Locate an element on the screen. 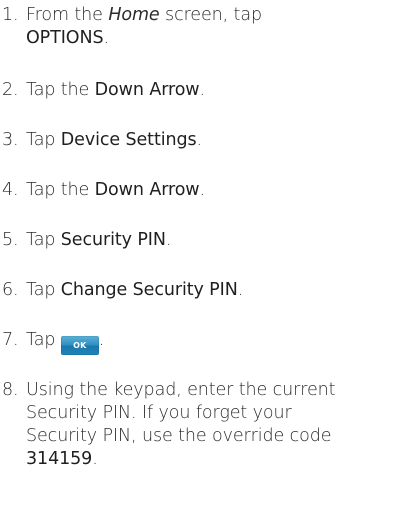  ui-element-name: Security PIN is located at coordinates (113, 240).